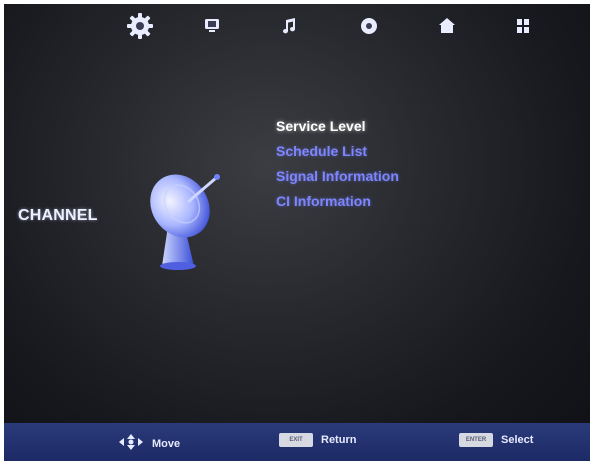 This screenshot has width=594, height=464. What do you see at coordinates (289, 26) in the screenshot?
I see `music-note-icon` at bounding box center [289, 26].